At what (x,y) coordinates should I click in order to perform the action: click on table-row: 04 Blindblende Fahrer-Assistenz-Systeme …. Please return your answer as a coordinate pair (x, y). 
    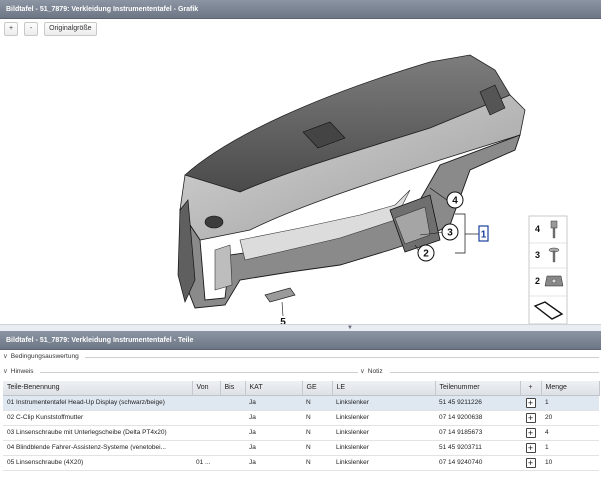
    Looking at the image, I should click on (301, 448).